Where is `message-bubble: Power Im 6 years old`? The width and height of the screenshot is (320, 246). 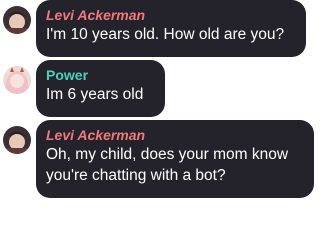
message-bubble: Power Im 6 years old is located at coordinates (100, 88).